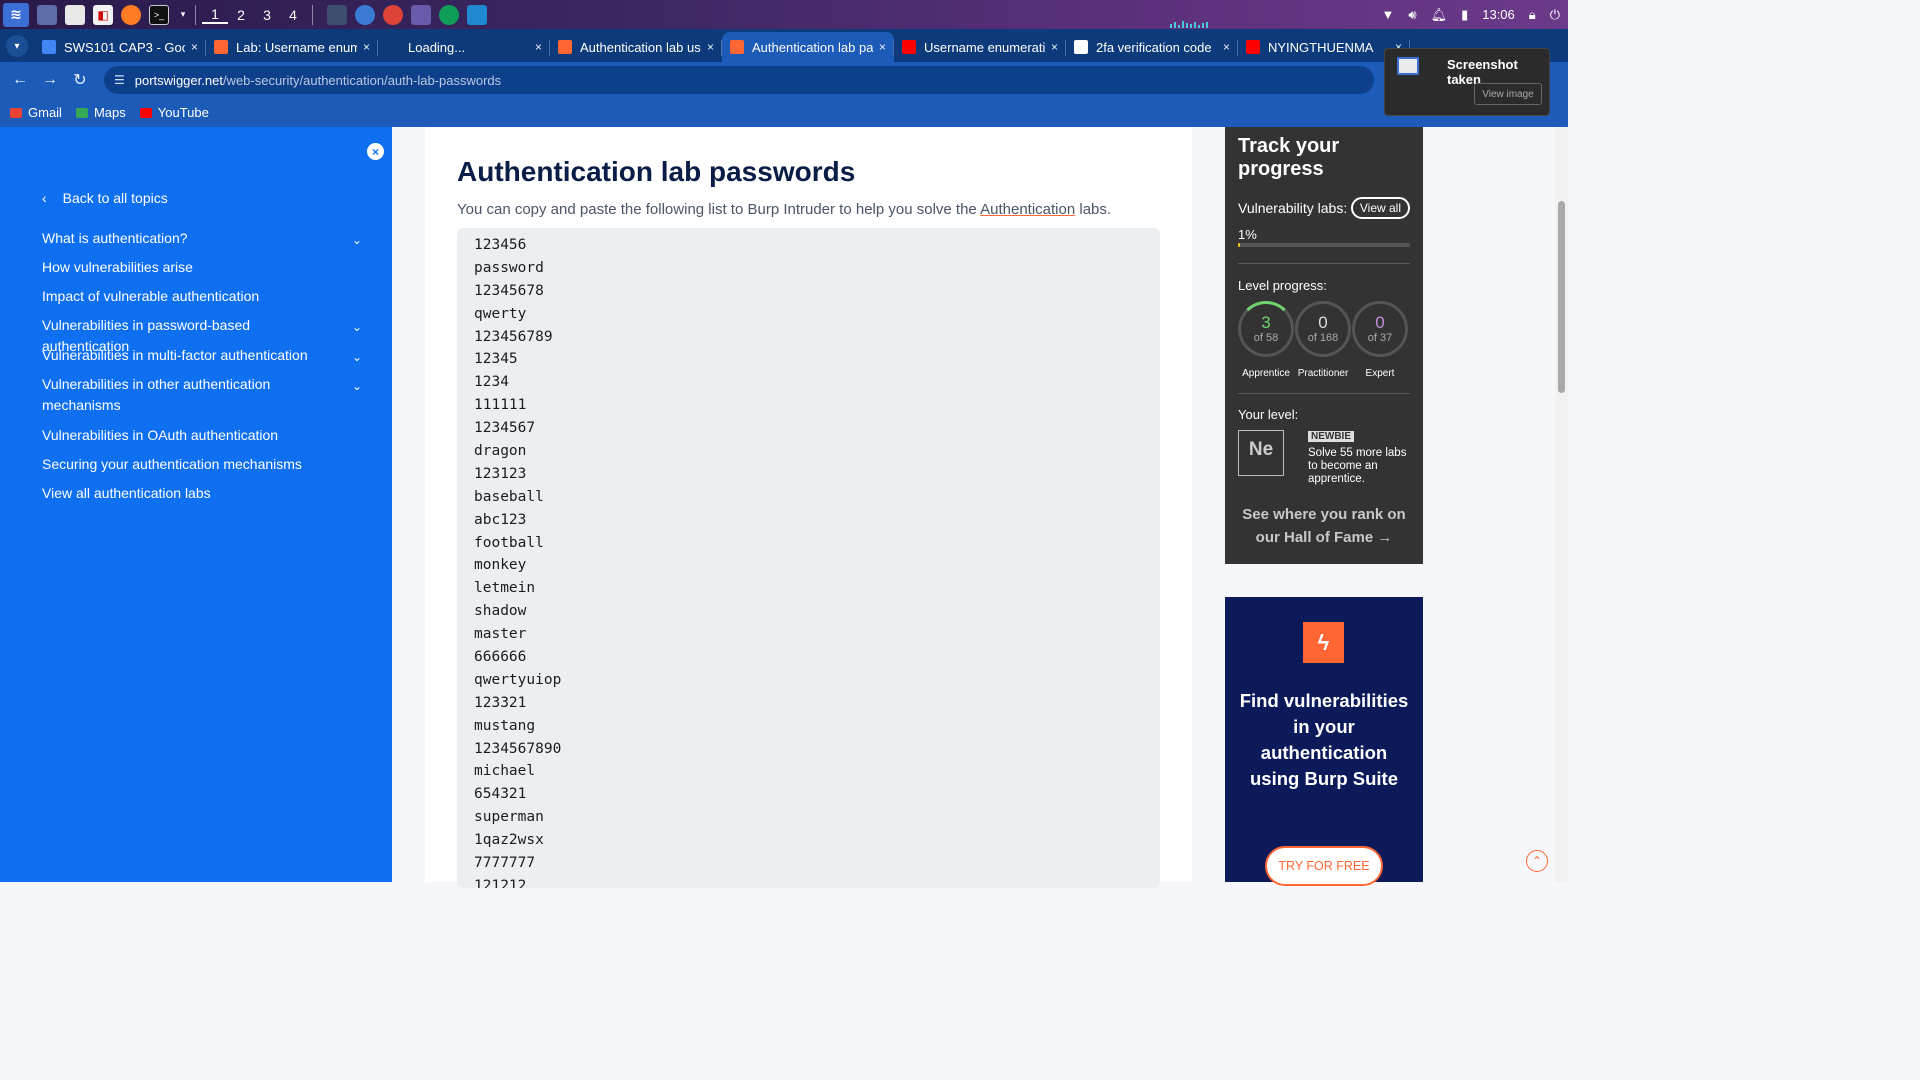 The width and height of the screenshot is (1920, 1080). I want to click on password-entry: 1234567890, so click(518, 748).